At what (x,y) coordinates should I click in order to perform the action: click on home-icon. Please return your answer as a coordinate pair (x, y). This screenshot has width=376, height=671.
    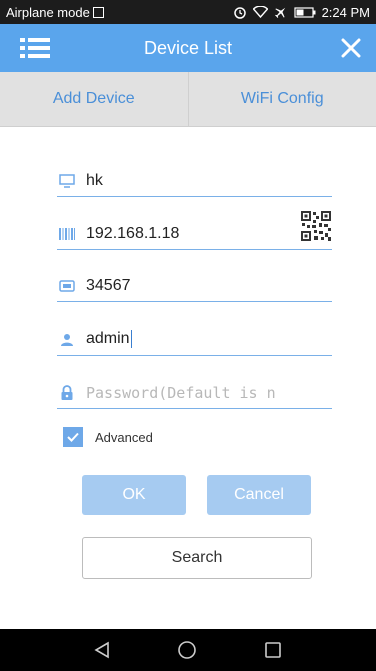
    Looking at the image, I should click on (187, 650).